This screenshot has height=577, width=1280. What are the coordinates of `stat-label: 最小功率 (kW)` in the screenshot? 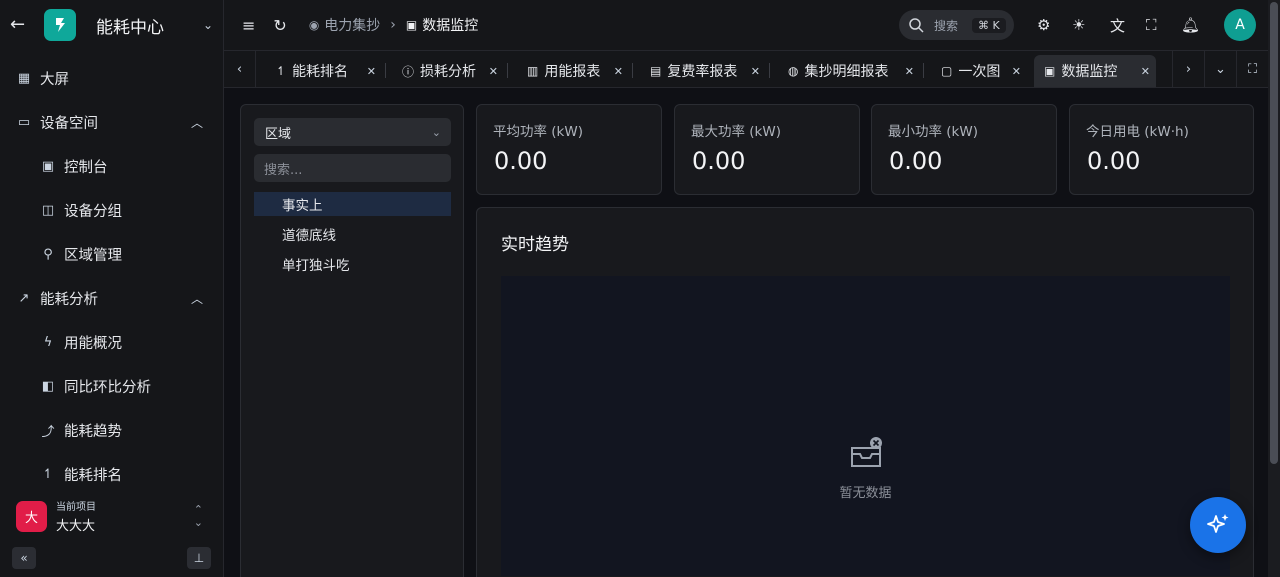 It's located at (933, 132).